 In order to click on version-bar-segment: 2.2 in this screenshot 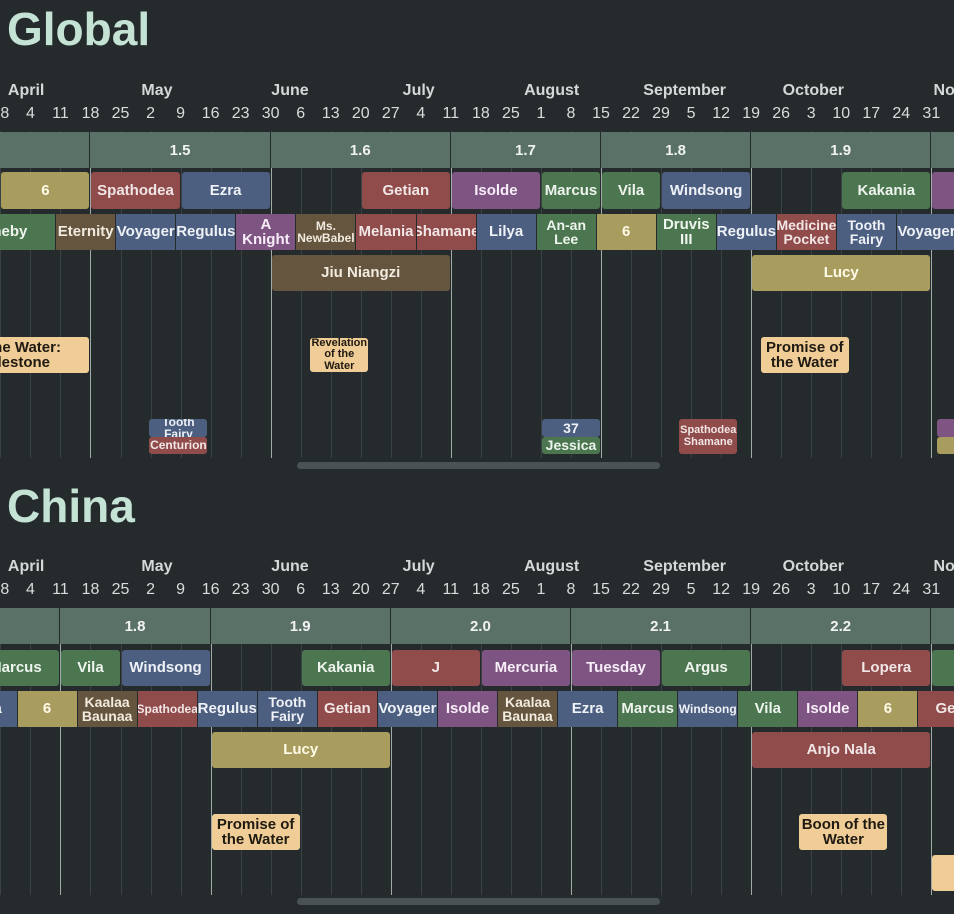, I will do `click(841, 626)`.